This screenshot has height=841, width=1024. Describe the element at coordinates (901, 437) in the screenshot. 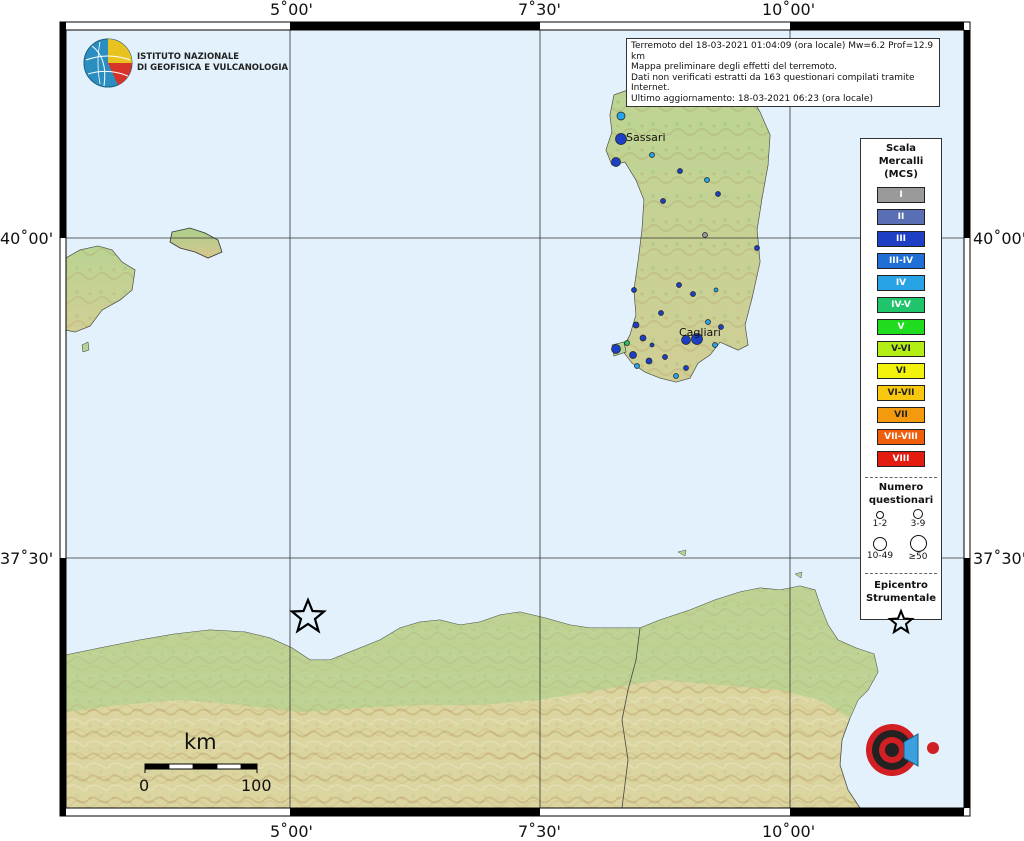

I see `mcs-level-12: VII-VIII` at that location.